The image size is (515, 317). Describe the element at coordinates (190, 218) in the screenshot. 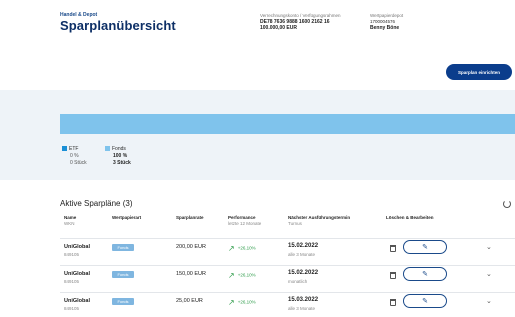

I see `column-header-rate: Sparplanrate` at that location.